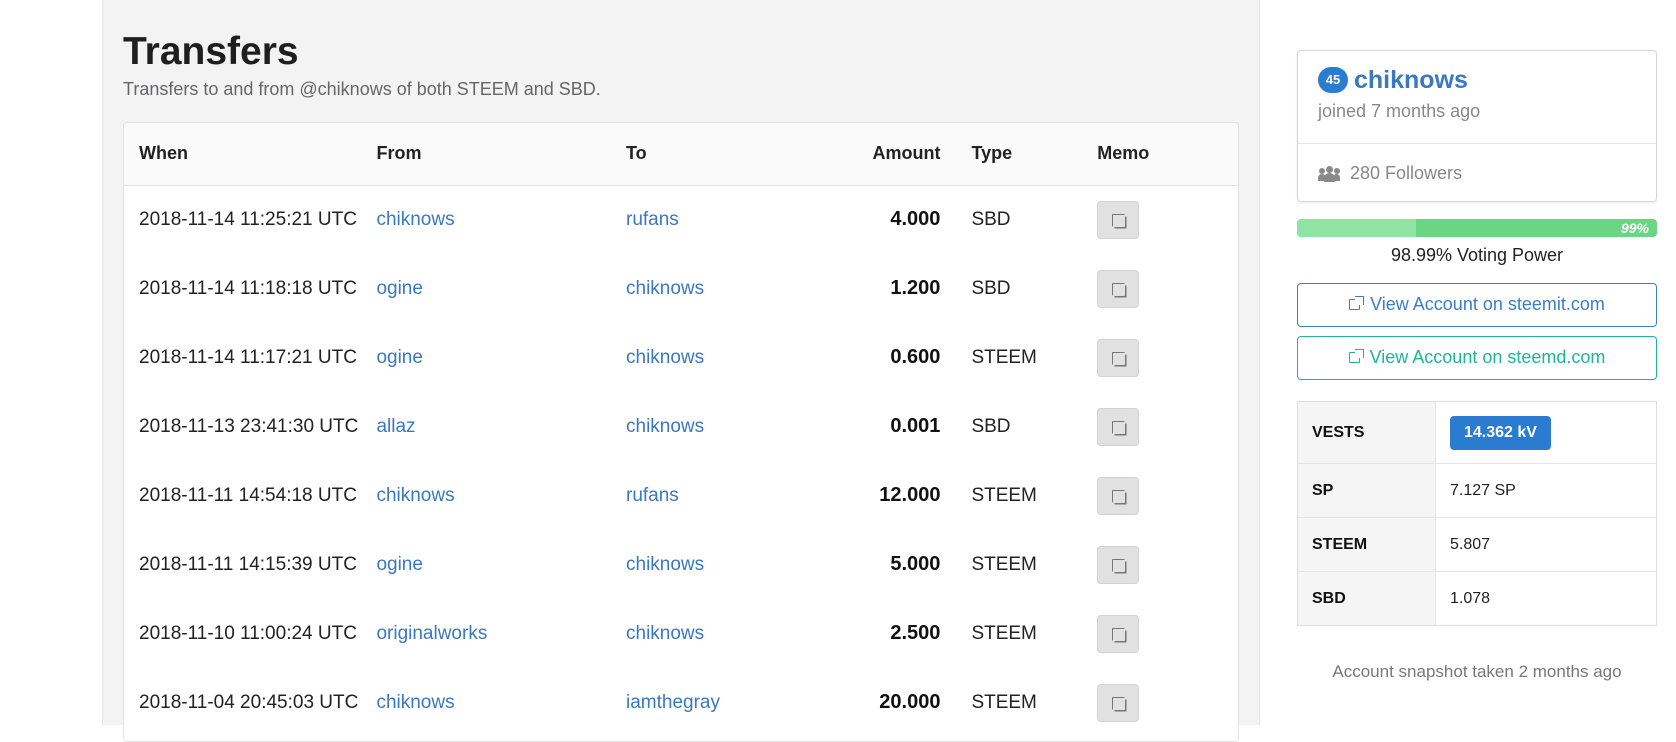 Image resolution: width=1676 pixels, height=742 pixels. What do you see at coordinates (1160, 154) in the screenshot?
I see `column-header-memo: Memo` at bounding box center [1160, 154].